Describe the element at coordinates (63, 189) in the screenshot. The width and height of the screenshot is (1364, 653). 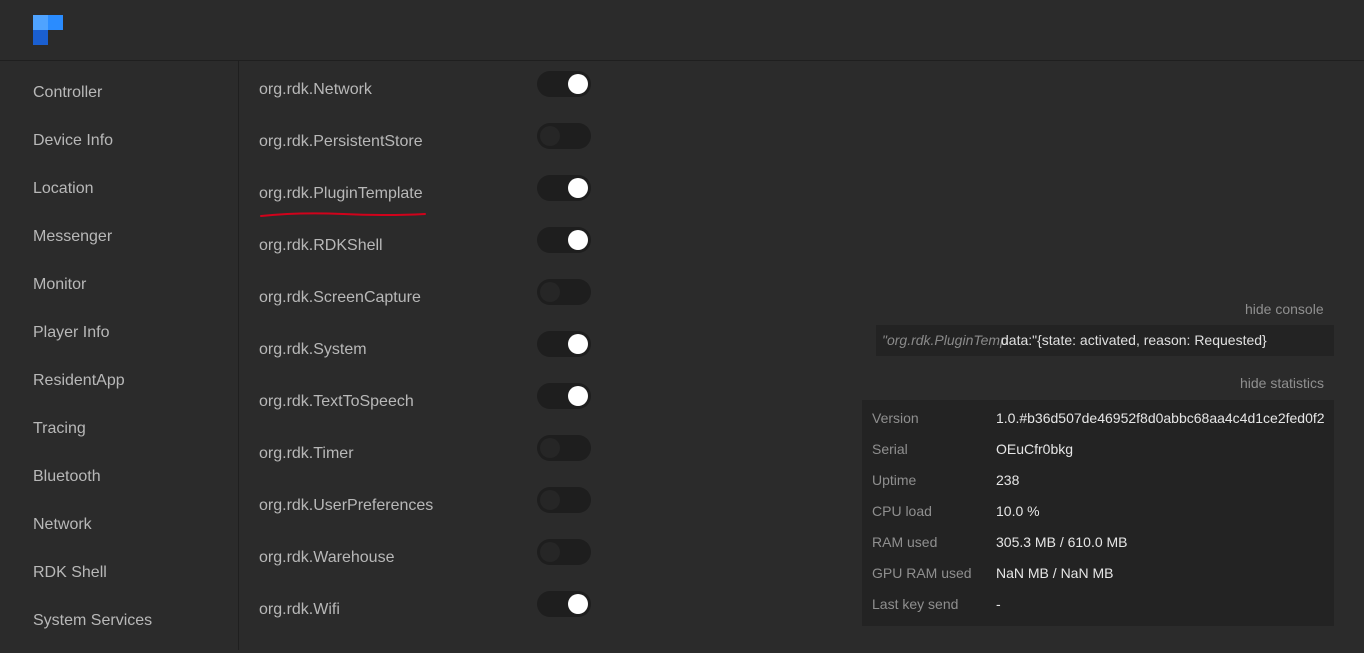
I see `nav-item-location: Location` at that location.